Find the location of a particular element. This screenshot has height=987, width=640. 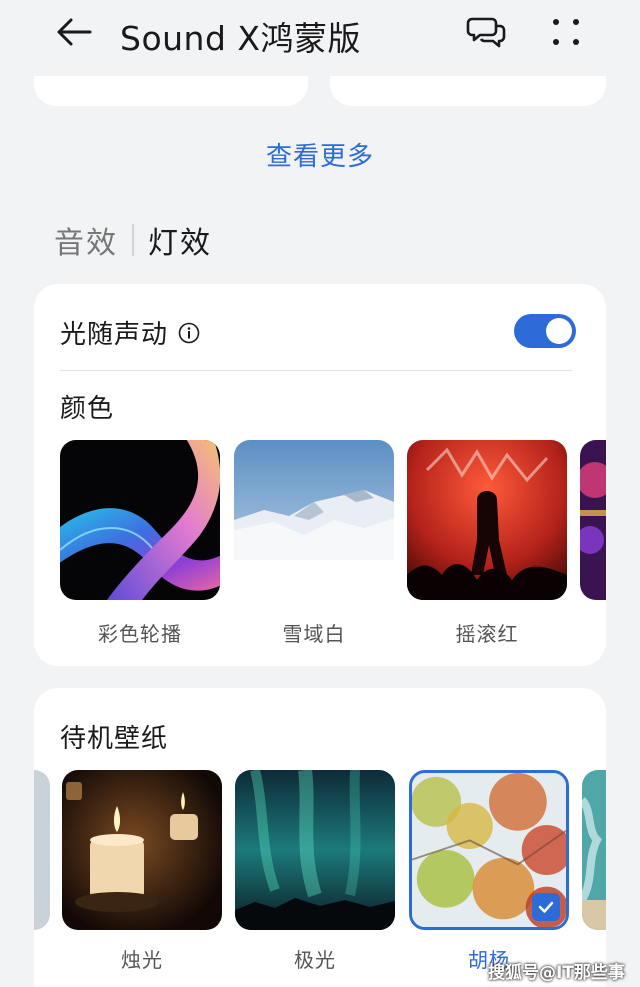

arrow-left-icon is located at coordinates (74, 32).